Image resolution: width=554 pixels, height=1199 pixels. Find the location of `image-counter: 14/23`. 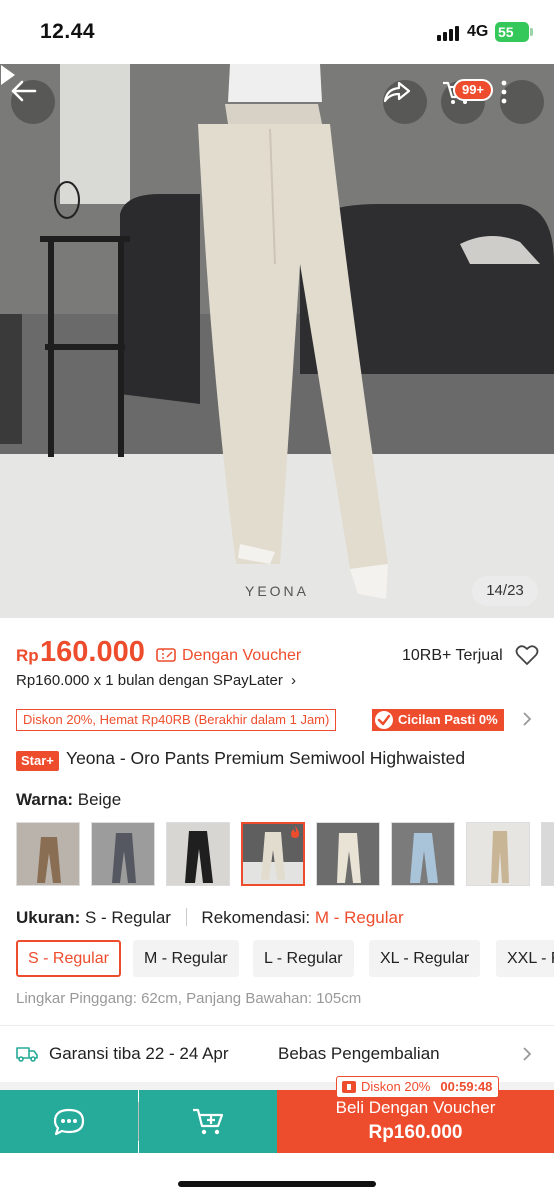

image-counter: 14/23 is located at coordinates (505, 591).